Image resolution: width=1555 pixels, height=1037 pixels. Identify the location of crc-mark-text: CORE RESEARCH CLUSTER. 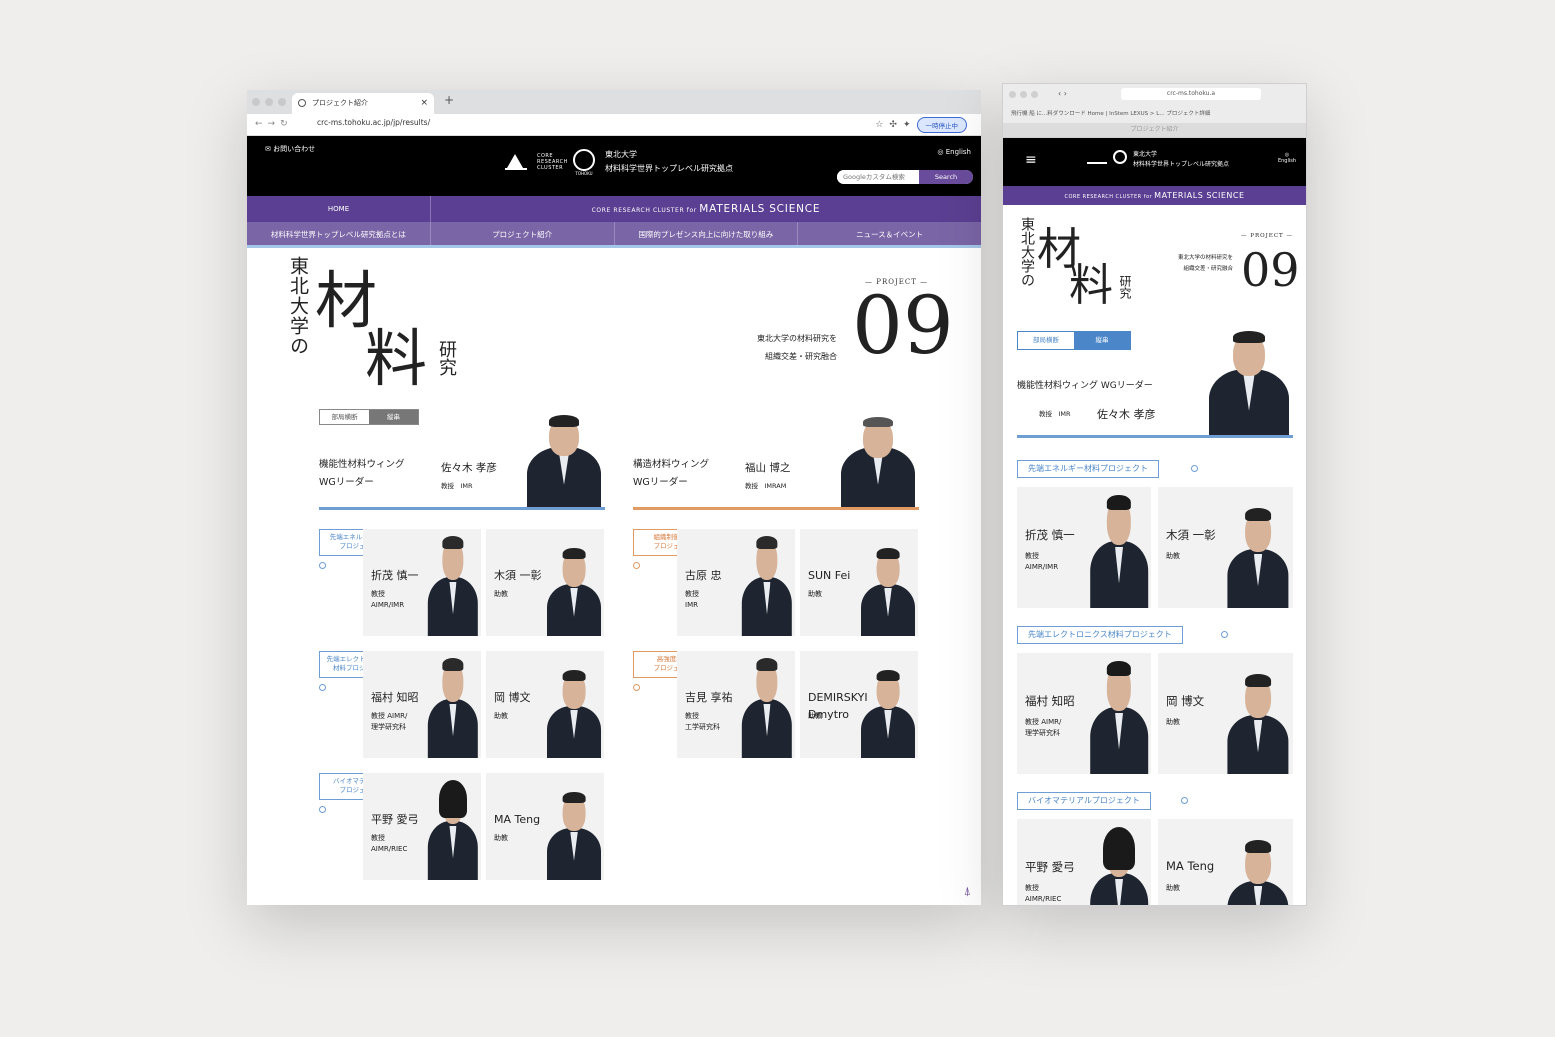
(552, 162).